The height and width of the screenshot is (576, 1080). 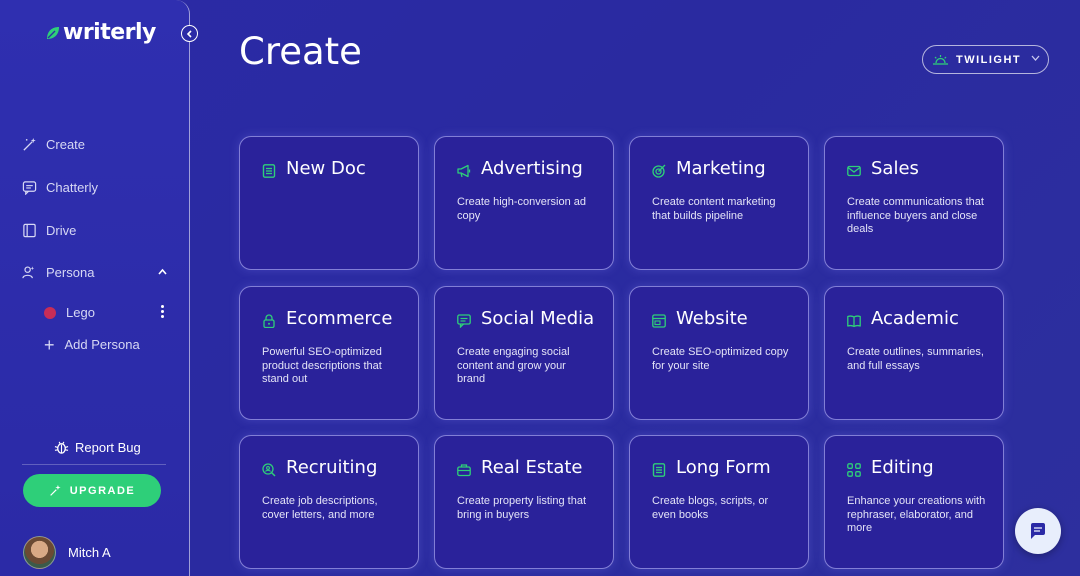 What do you see at coordinates (902, 467) in the screenshot?
I see `card-title: Editing` at bounding box center [902, 467].